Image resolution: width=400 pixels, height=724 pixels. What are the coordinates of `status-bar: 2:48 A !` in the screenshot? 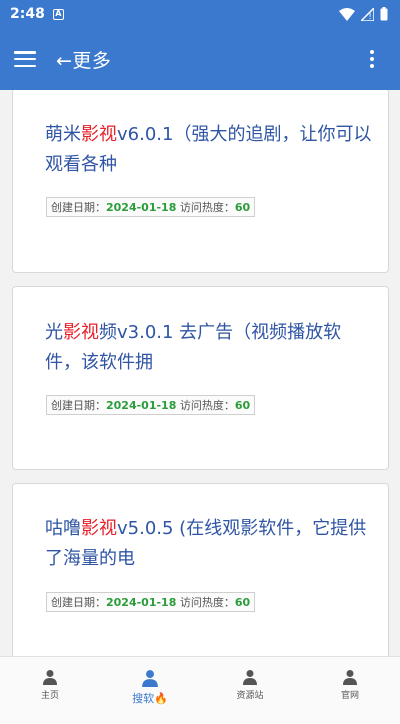 It's located at (200, 14).